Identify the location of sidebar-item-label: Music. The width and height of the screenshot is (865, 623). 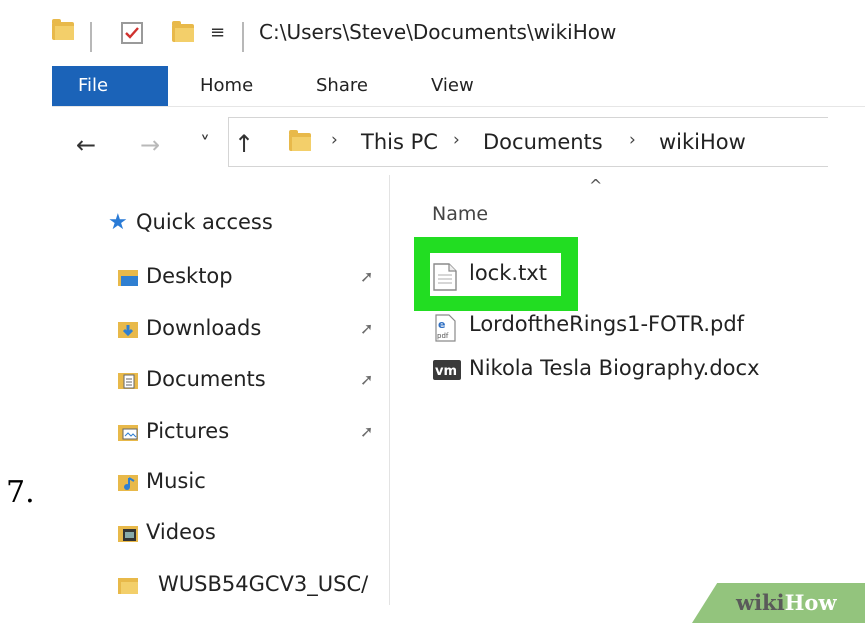
(176, 481).